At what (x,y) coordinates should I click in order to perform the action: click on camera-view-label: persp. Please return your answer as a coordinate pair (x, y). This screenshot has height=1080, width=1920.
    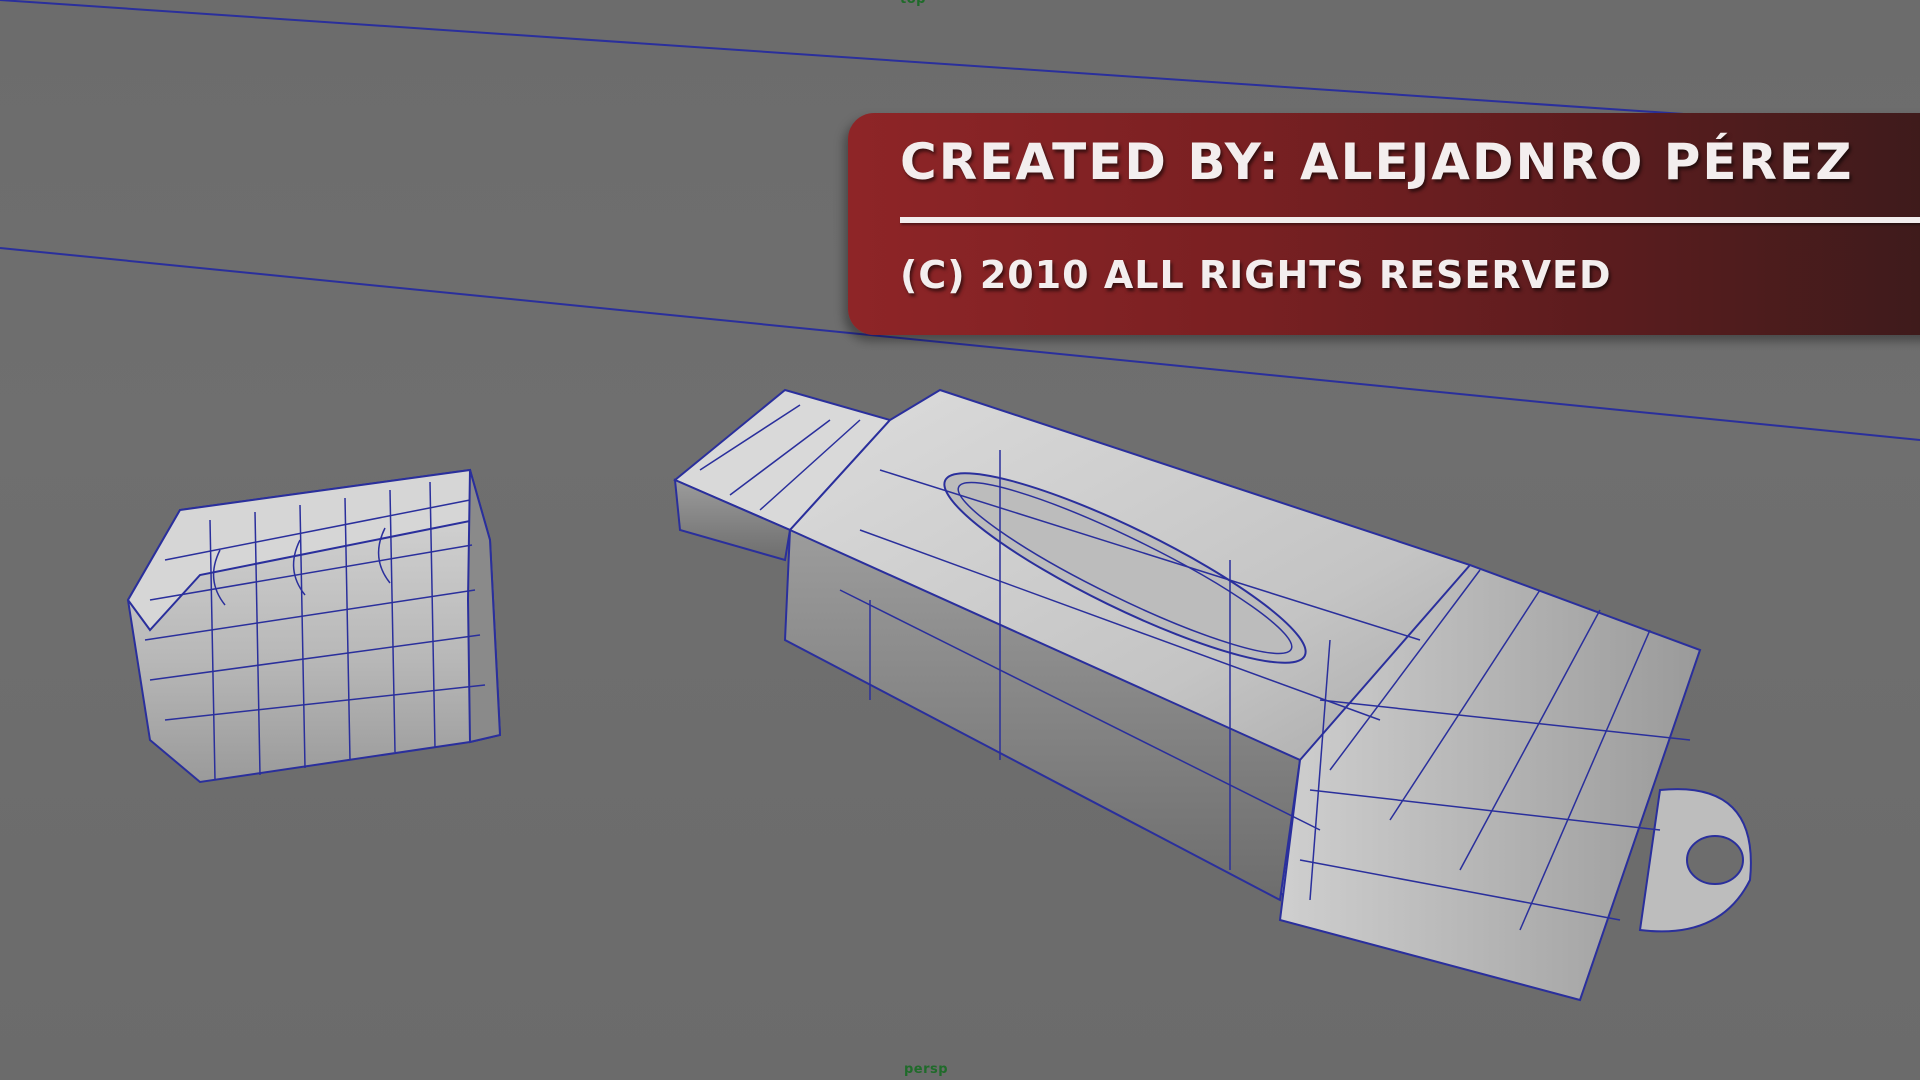
    Looking at the image, I should click on (926, 1069).